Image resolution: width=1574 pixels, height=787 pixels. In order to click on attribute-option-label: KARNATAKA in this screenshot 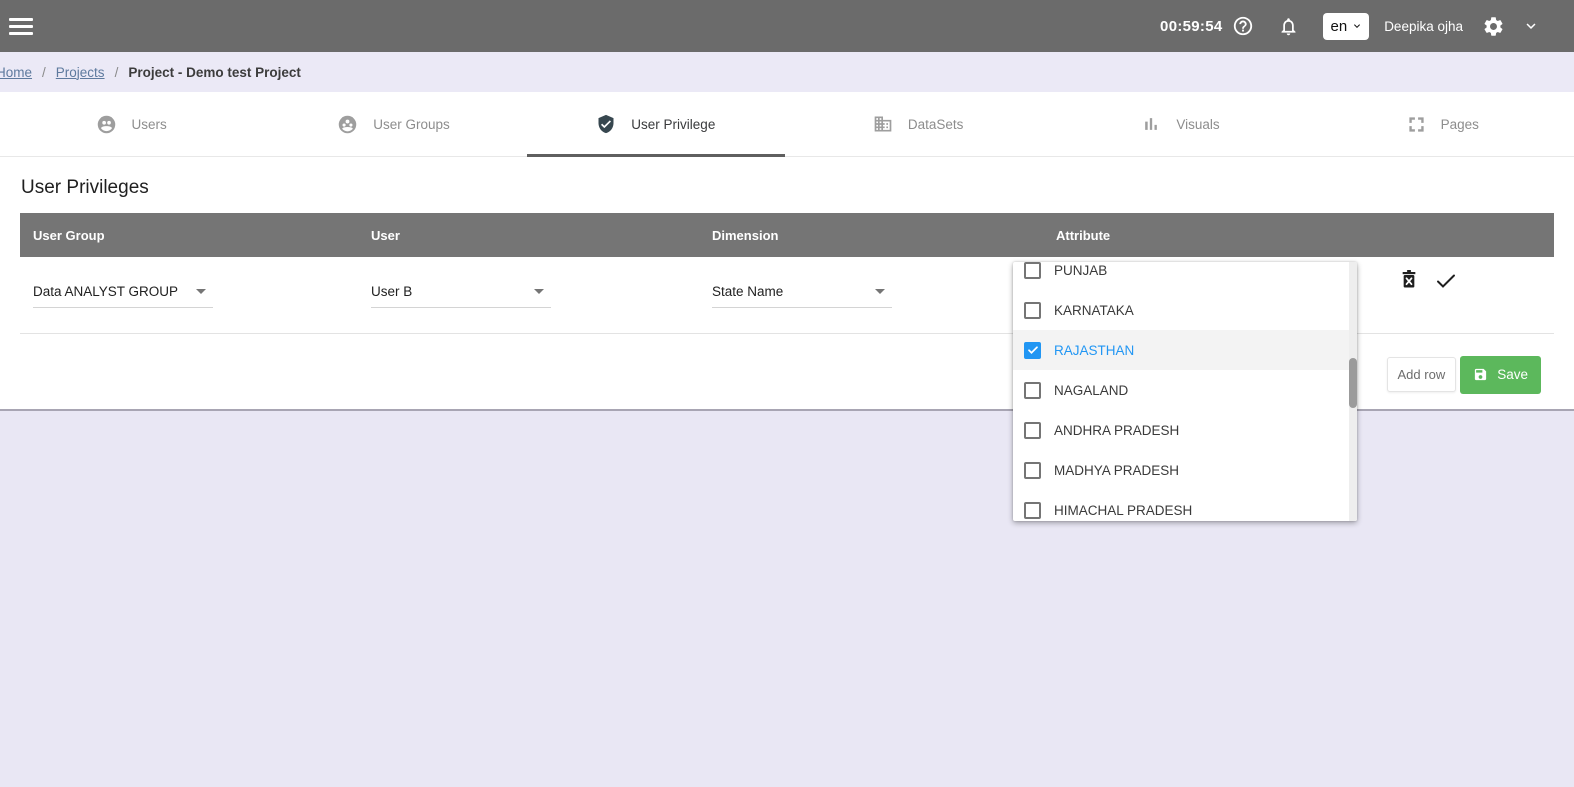, I will do `click(1094, 310)`.